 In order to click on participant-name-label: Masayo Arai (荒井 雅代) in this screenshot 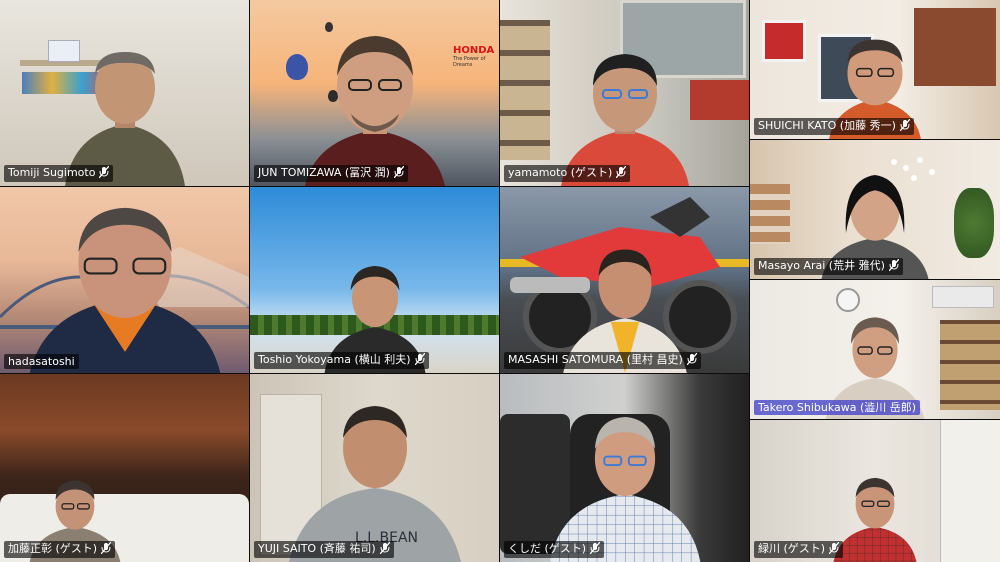, I will do `click(828, 266)`.